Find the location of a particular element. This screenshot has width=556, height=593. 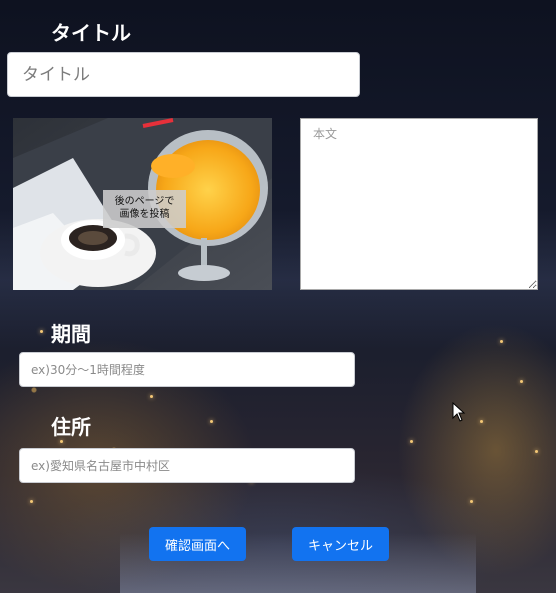

mouse-pointer-icon is located at coordinates (459, 412).